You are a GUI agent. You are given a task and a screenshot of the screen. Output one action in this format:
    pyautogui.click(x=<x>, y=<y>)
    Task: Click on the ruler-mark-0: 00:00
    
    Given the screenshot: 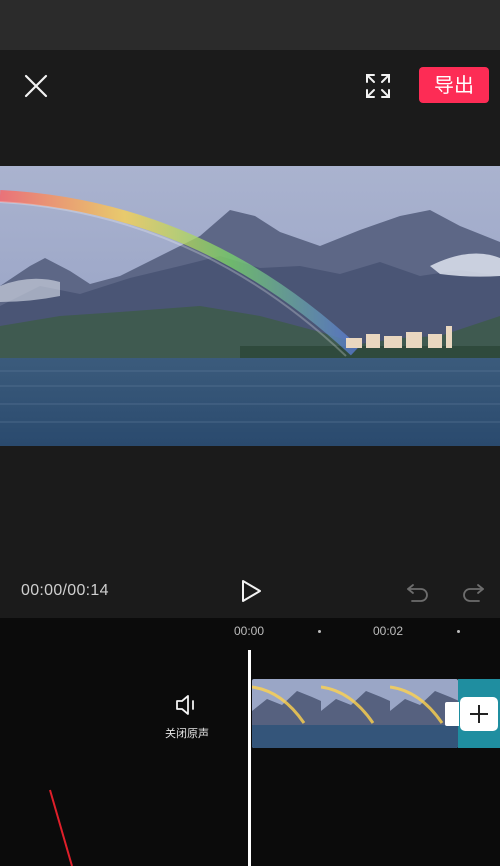 What is the action you would take?
    pyautogui.click(x=249, y=631)
    